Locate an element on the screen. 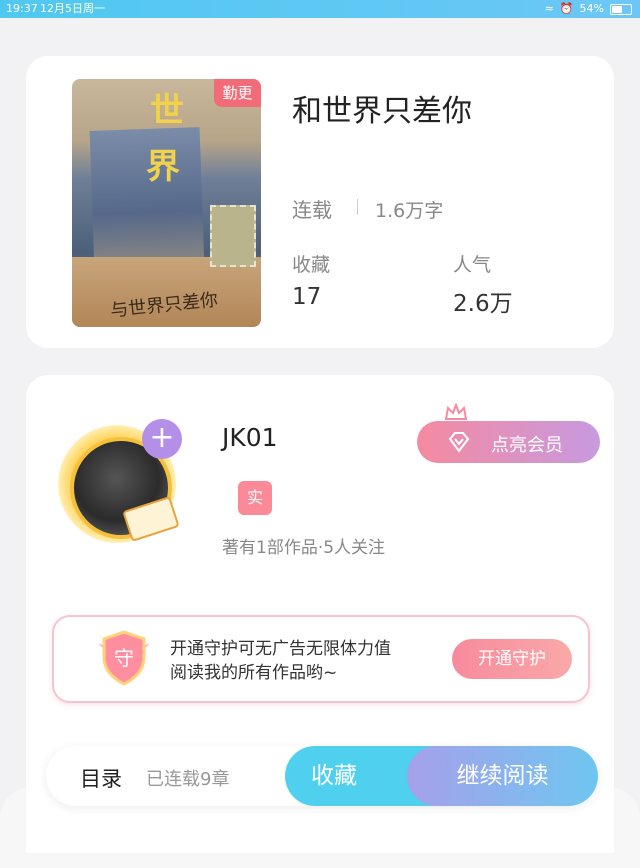 This screenshot has height=868, width=640. battery-icon is located at coordinates (621, 9).